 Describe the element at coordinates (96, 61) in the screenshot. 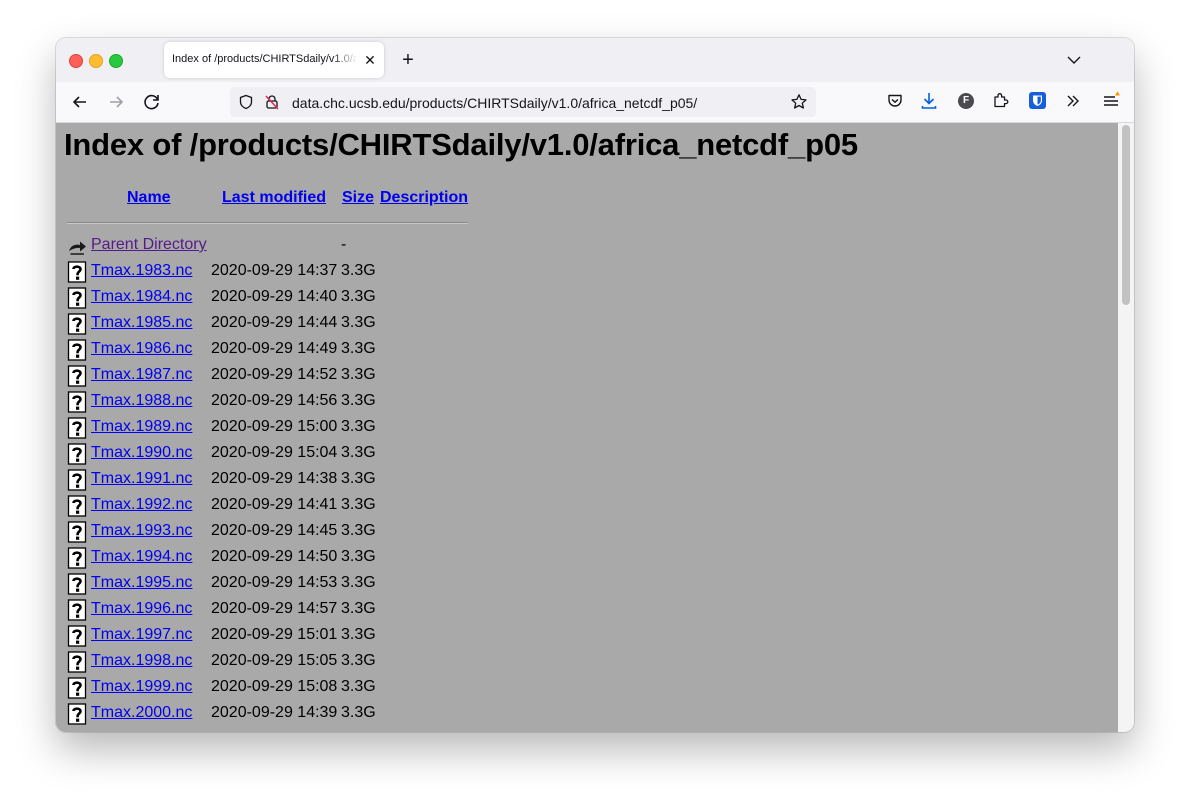

I see `window-minimize-button` at that location.